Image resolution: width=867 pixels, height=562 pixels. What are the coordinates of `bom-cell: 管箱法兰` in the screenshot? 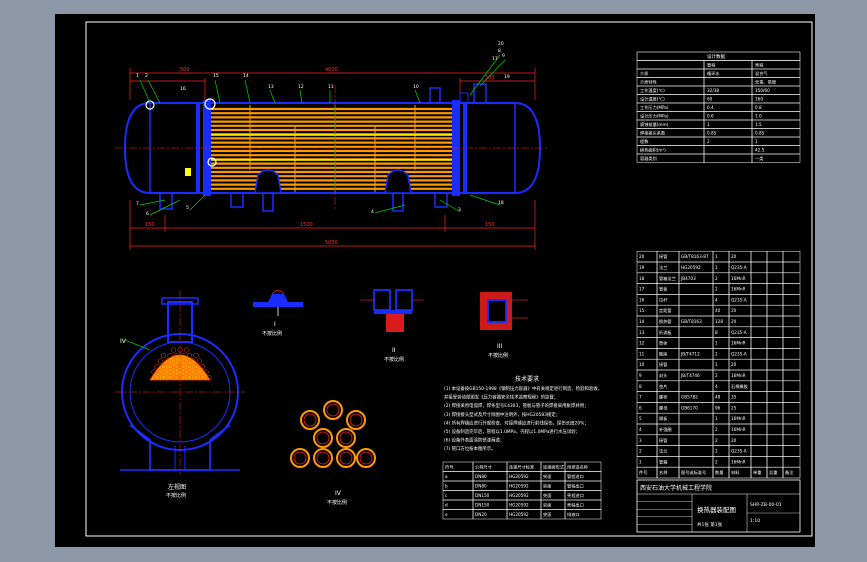 It's located at (667, 278).